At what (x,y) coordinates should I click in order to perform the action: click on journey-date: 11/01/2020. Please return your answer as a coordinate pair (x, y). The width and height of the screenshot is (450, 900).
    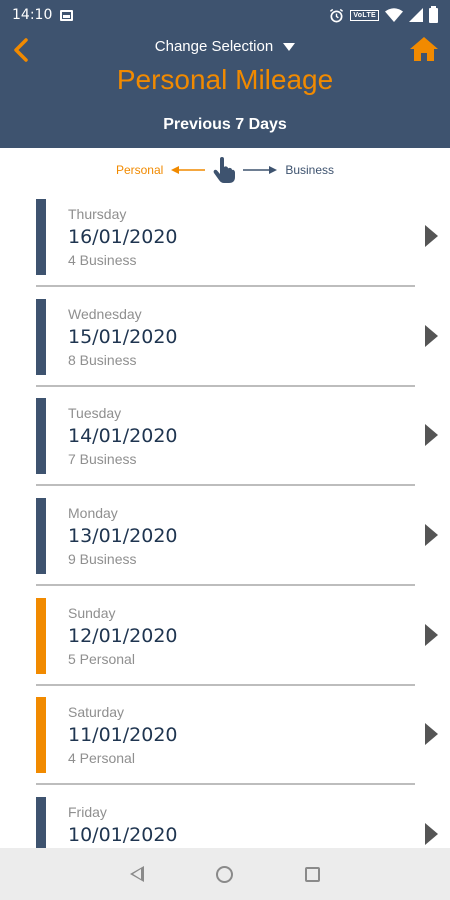
    Looking at the image, I should click on (123, 735).